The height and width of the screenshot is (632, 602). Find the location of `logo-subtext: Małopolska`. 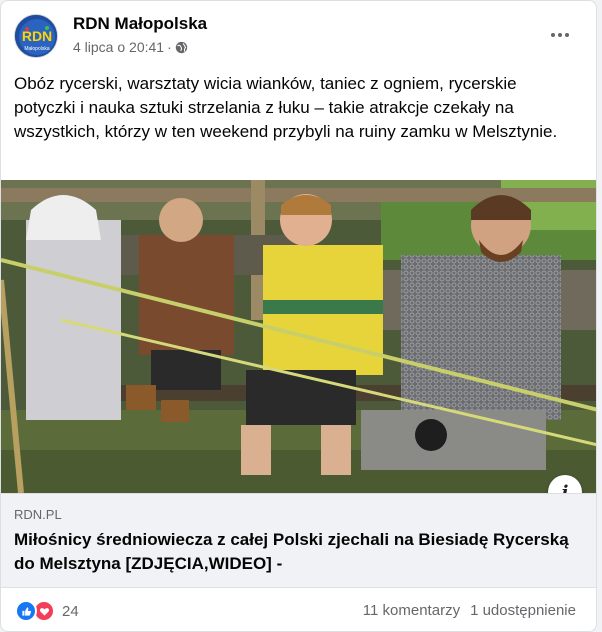

logo-subtext: Małopolska is located at coordinates (37, 49).